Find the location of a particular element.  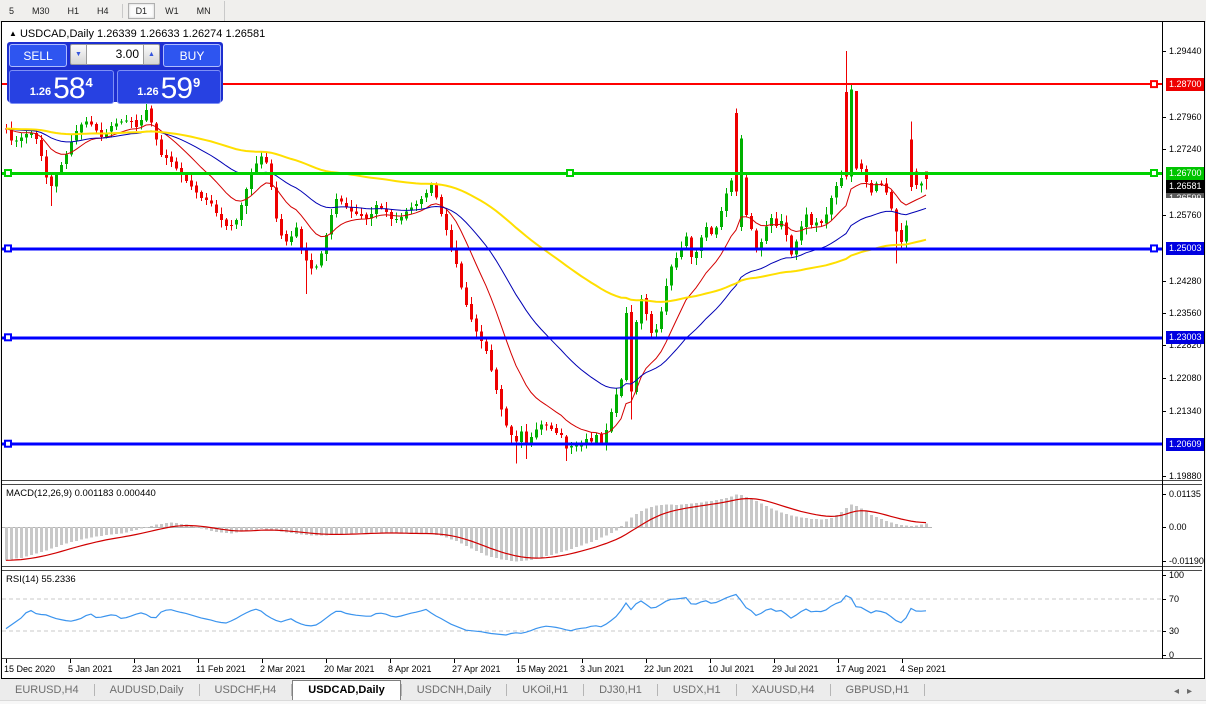

timeframe-button-h4: H4 is located at coordinates (103, 11).